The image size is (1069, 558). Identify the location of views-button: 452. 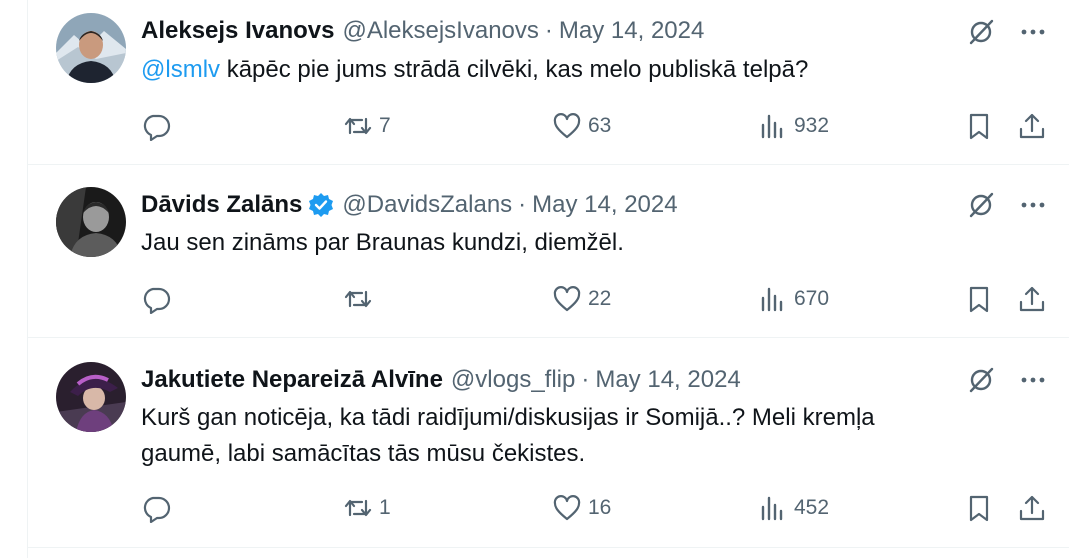
(793, 508).